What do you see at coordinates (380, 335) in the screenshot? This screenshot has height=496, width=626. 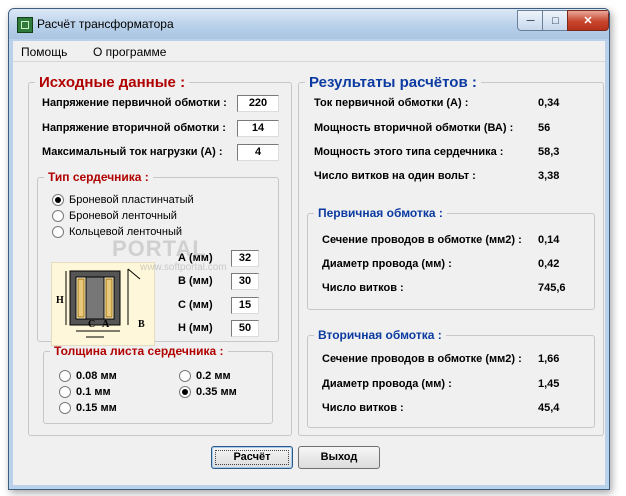 I see `secondary-winding-title: Вторичная обмотка :` at bounding box center [380, 335].